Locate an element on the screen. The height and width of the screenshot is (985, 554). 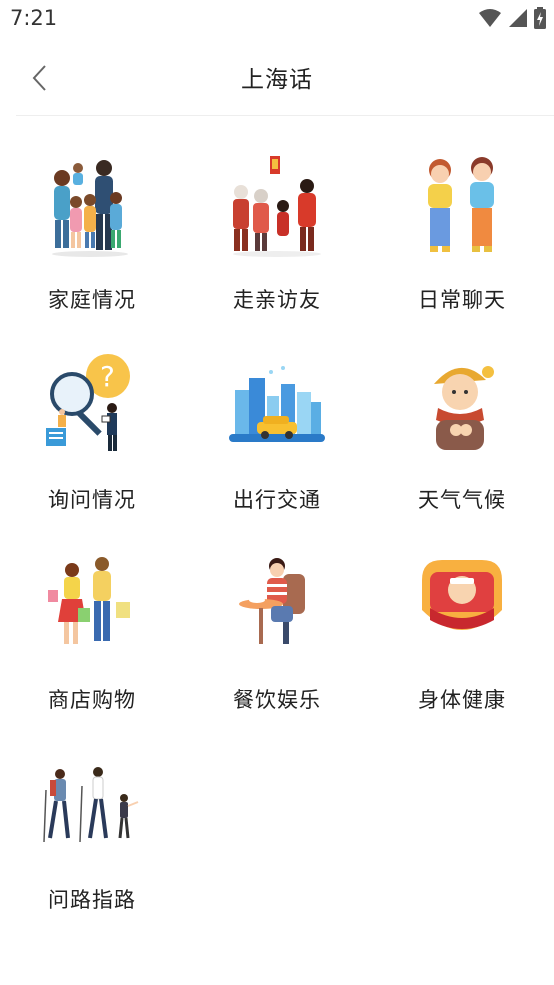
dining-illustration-icon is located at coordinates (272, 601).